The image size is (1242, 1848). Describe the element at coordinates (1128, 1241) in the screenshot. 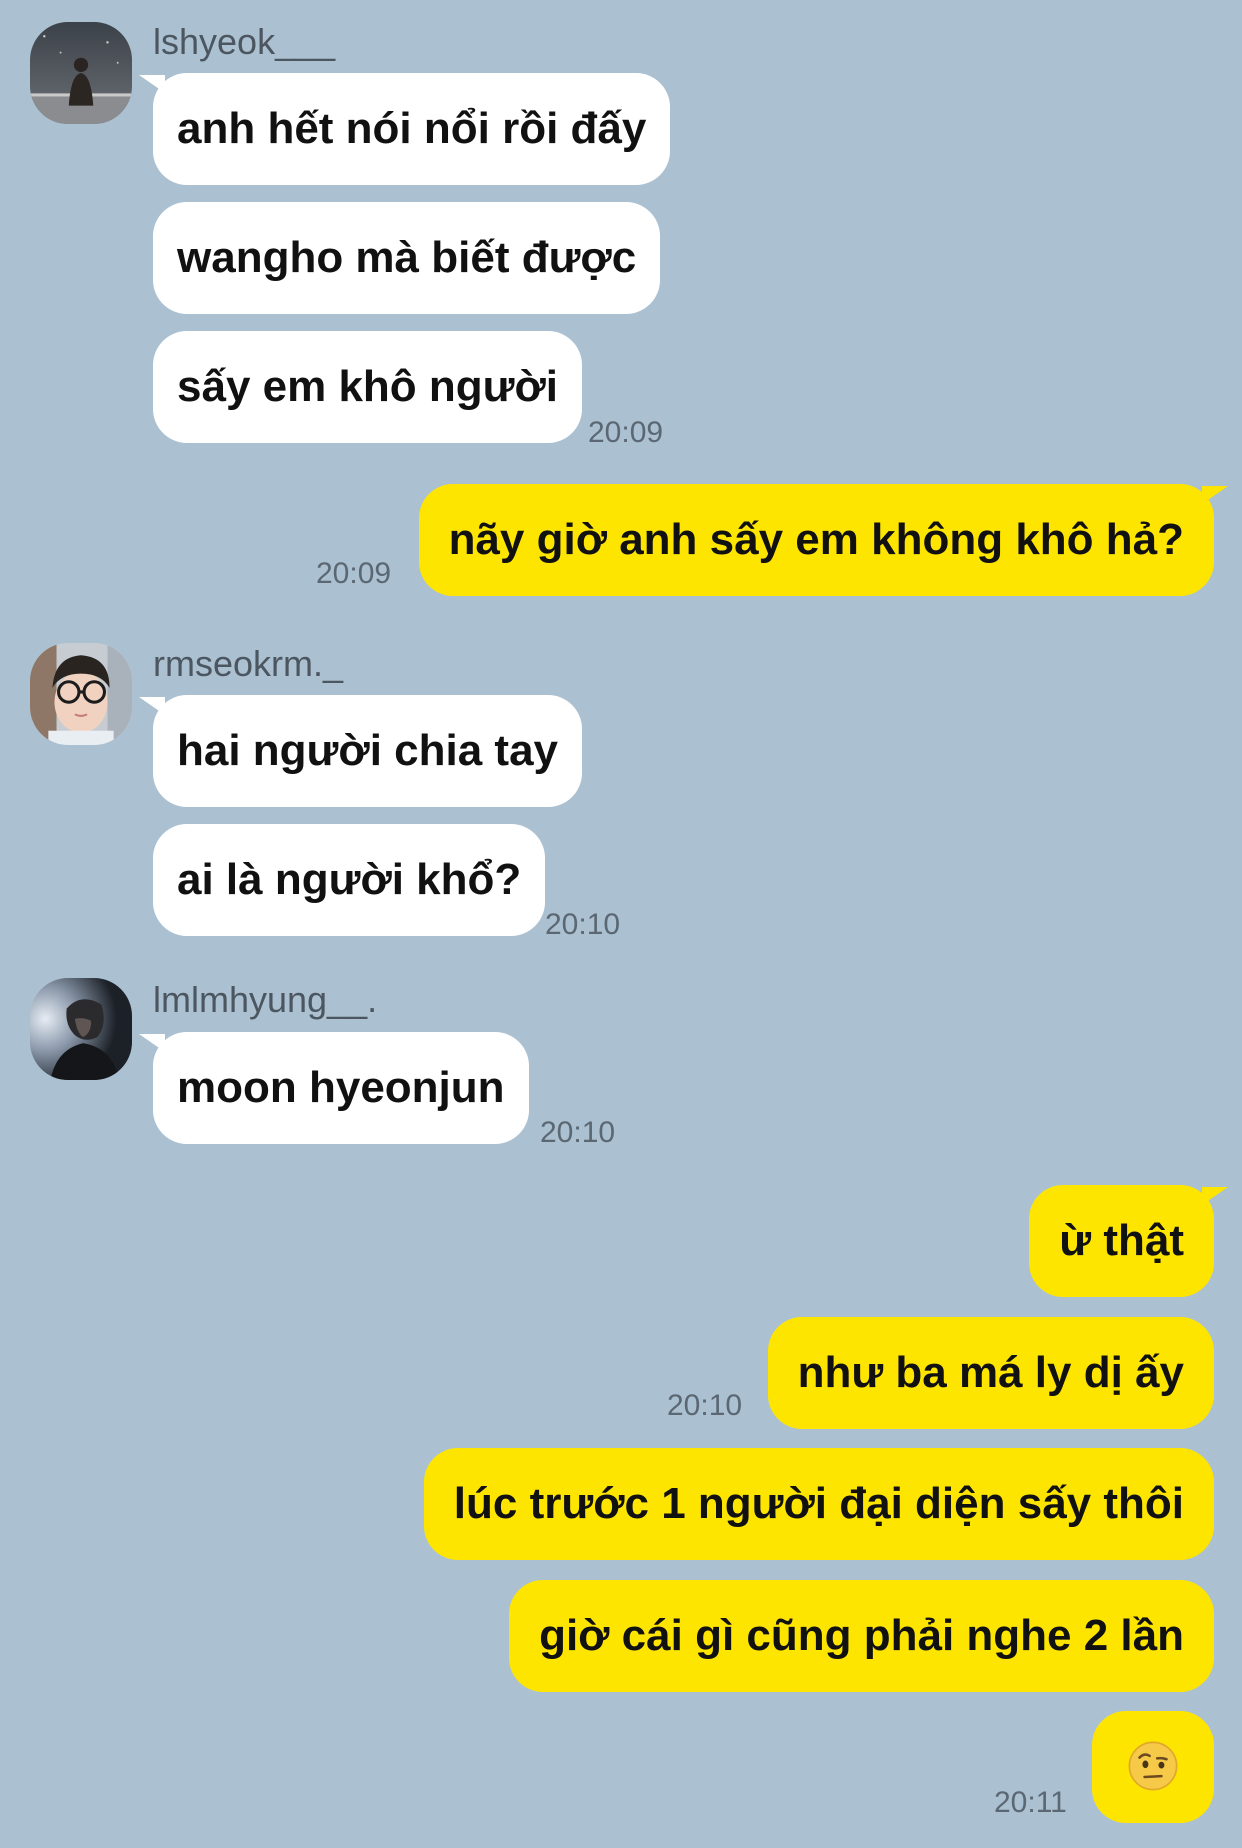

I see `message-bubble-outgoing: ừ thật` at that location.